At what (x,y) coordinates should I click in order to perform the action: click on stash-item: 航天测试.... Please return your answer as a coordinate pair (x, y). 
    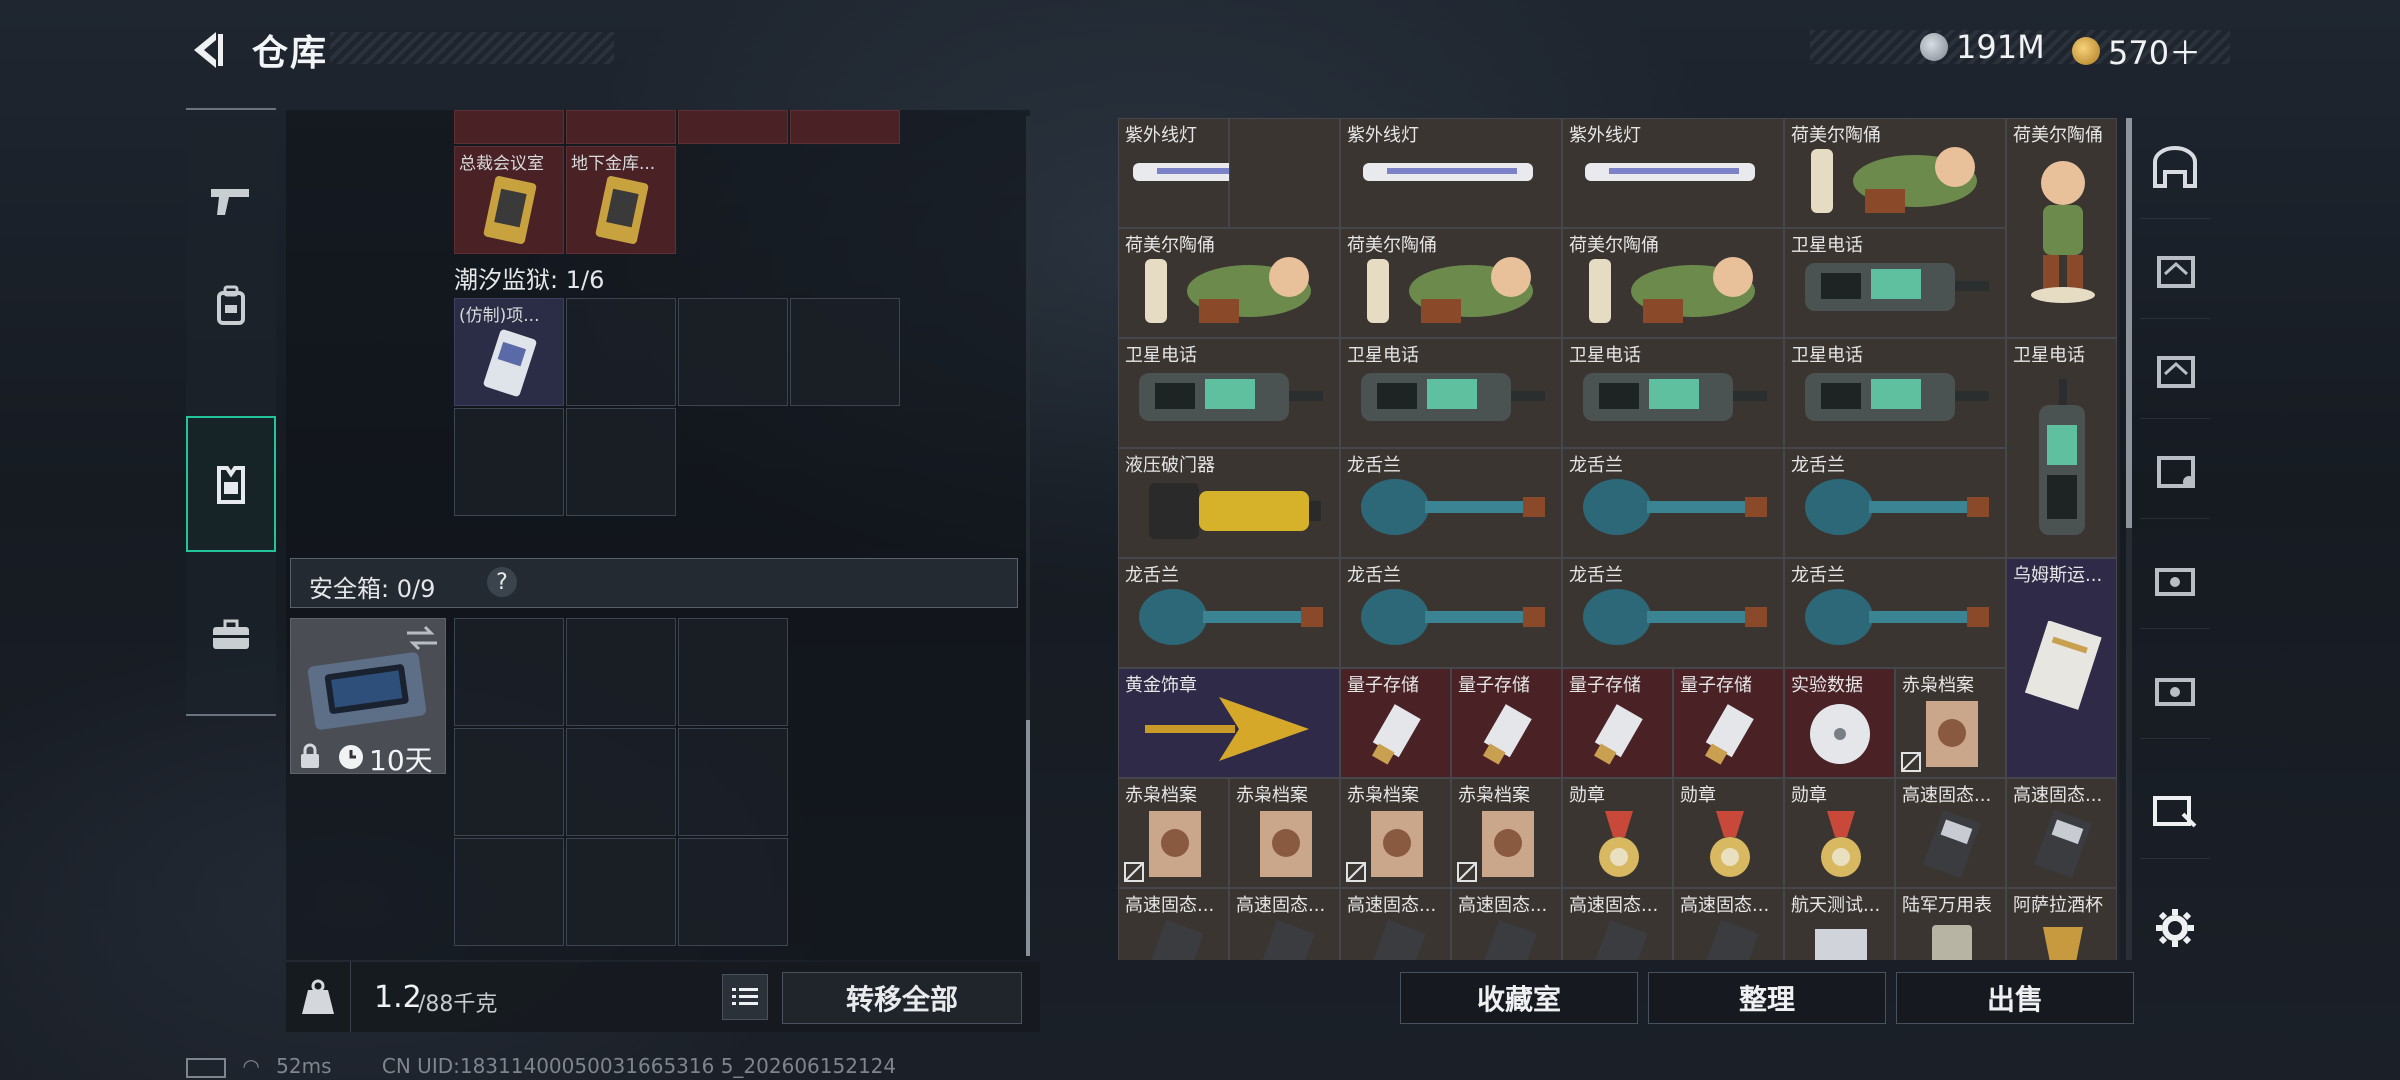
    Looking at the image, I should click on (1839, 924).